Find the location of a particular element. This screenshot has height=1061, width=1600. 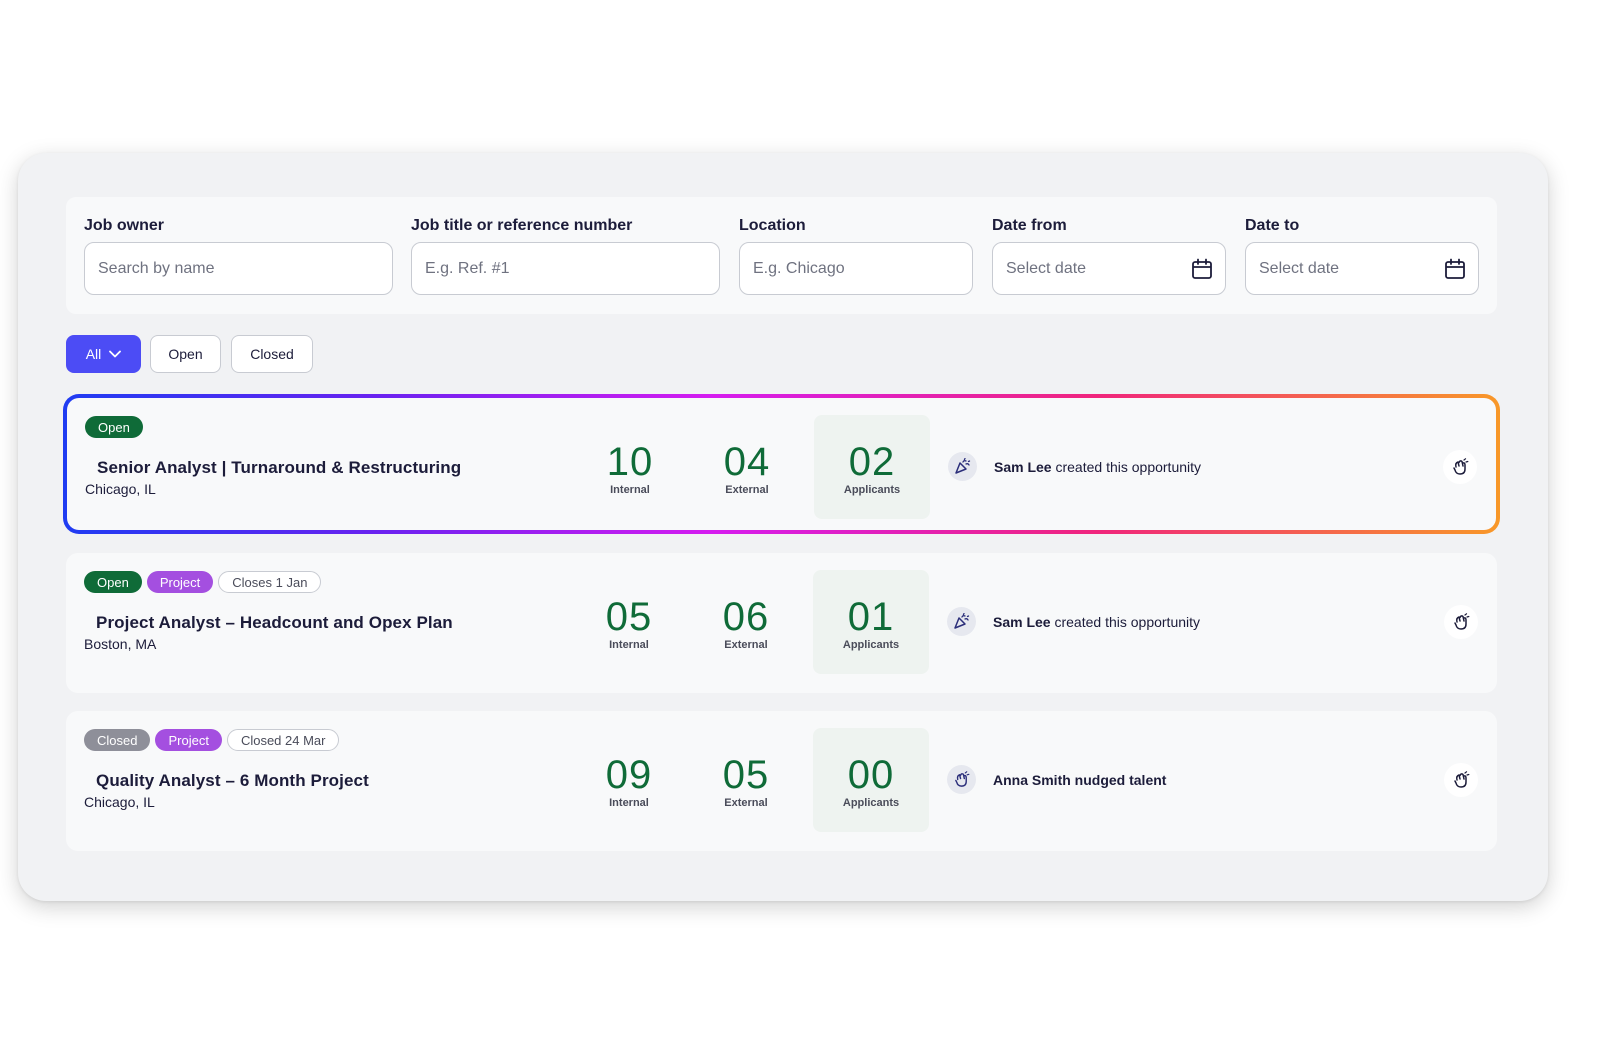

date-from-label: Date from is located at coordinates (1029, 225).